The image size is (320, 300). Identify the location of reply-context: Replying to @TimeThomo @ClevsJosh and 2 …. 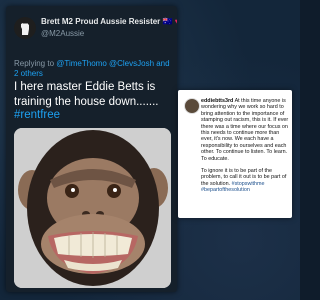
(93, 69).